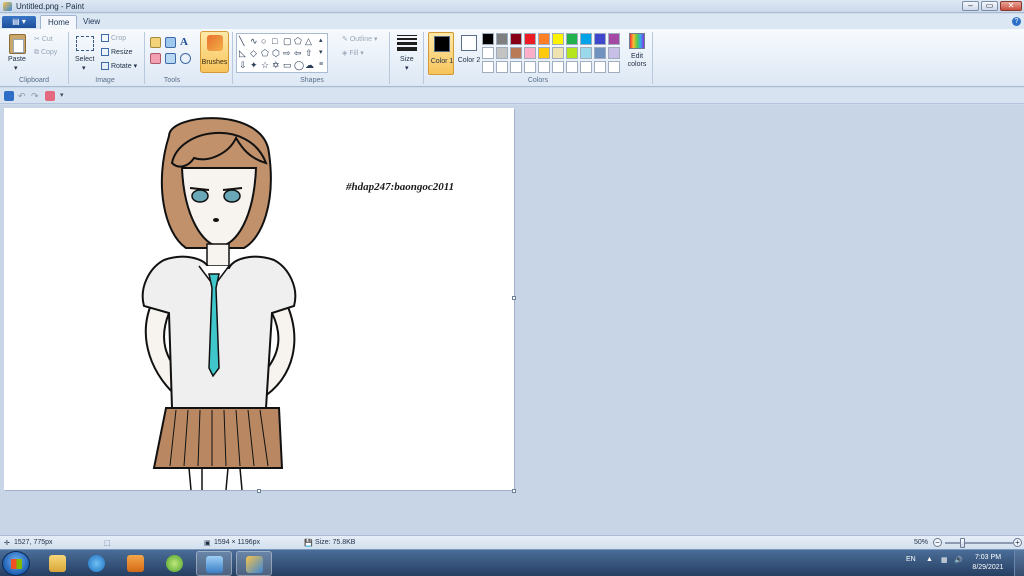  I want to click on taskbar-photo-viewer, so click(214, 563).